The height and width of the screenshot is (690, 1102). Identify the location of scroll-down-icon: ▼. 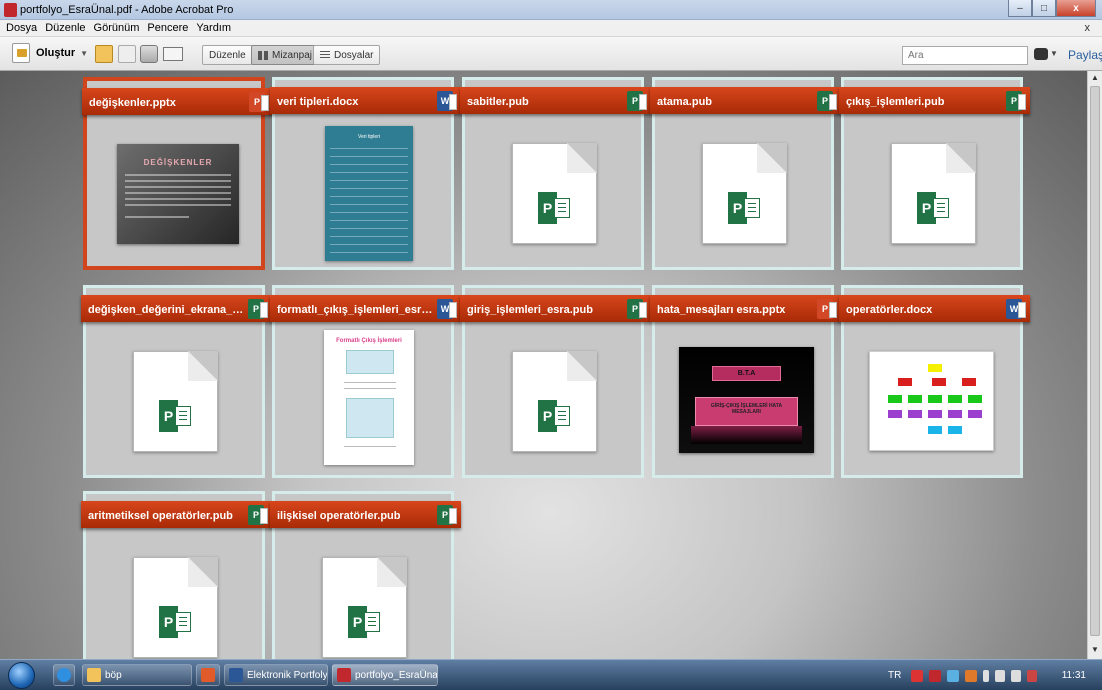
(1095, 650).